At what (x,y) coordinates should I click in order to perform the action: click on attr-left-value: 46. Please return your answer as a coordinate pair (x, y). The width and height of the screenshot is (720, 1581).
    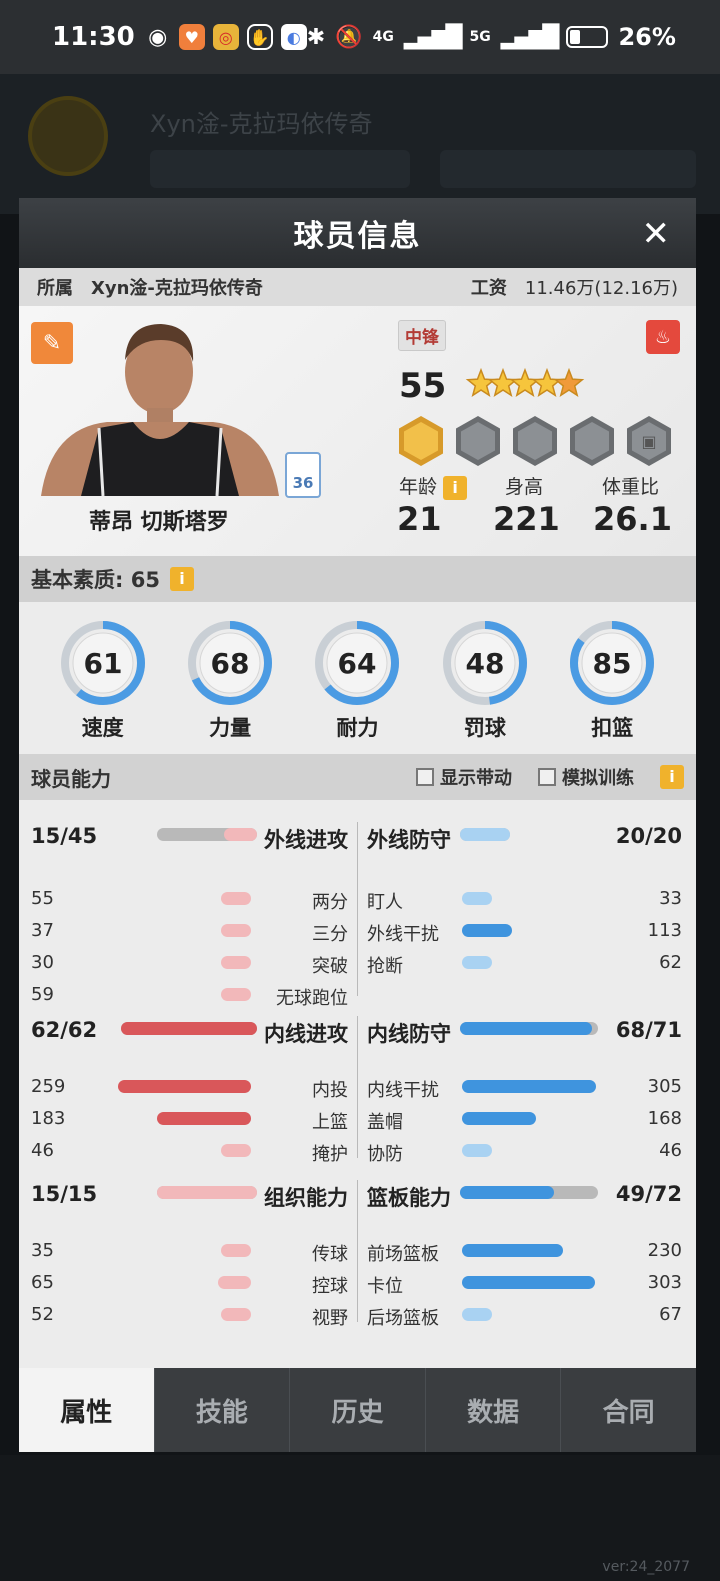
    Looking at the image, I should click on (42, 1150).